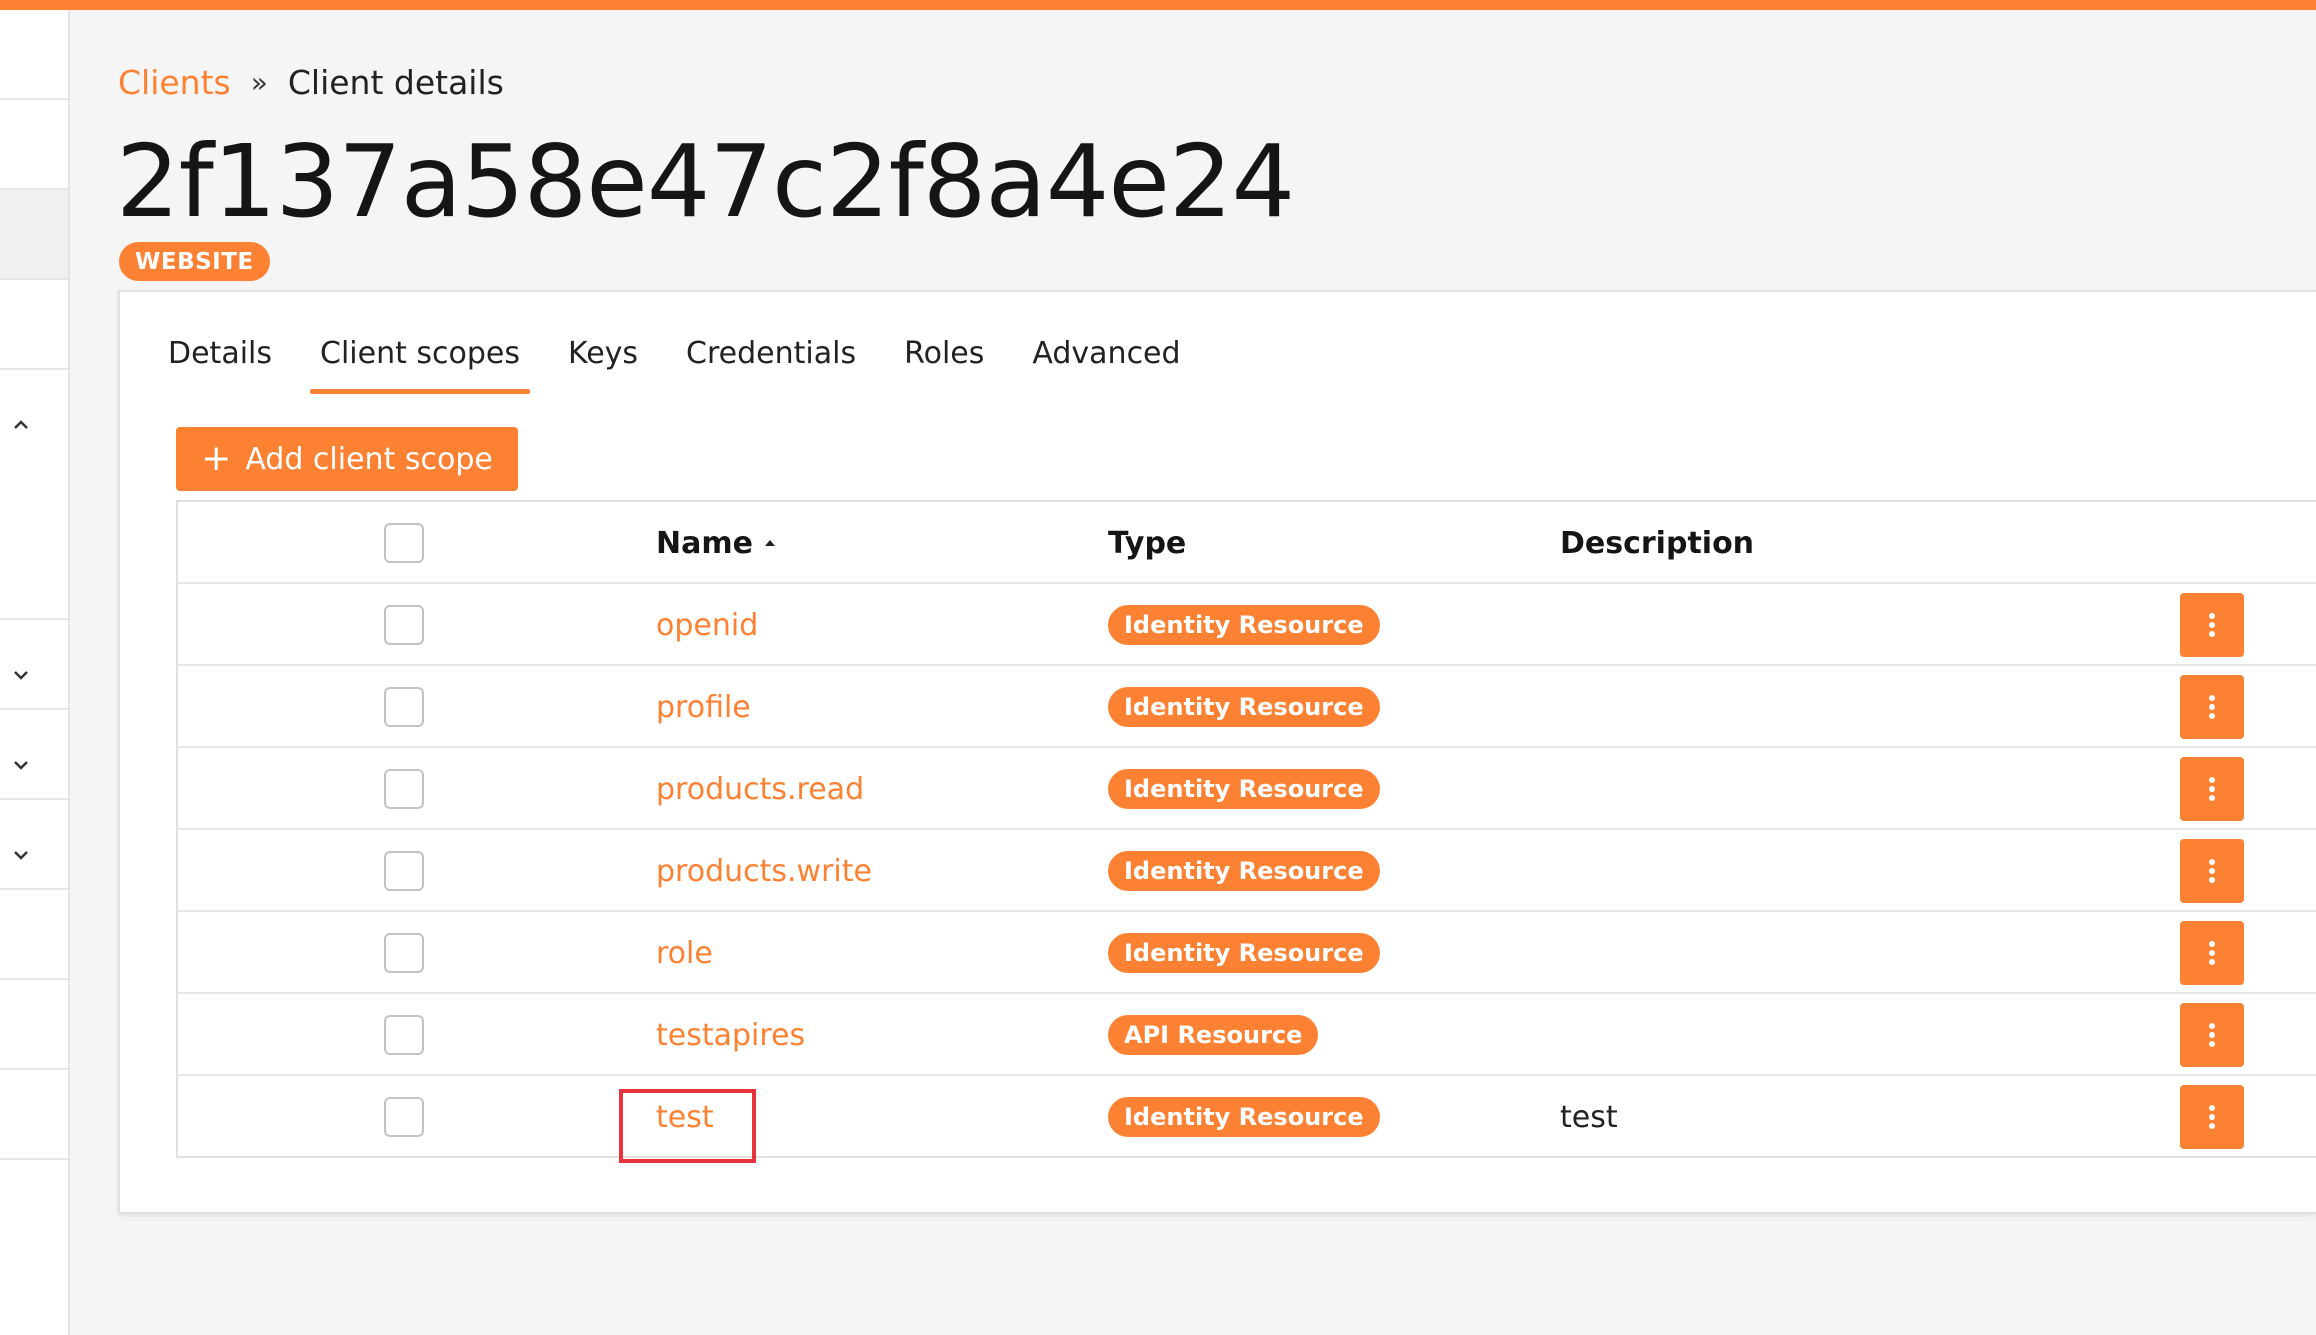 The width and height of the screenshot is (2316, 1335). What do you see at coordinates (764, 871) in the screenshot?
I see `scope-name-link: products.write` at bounding box center [764, 871].